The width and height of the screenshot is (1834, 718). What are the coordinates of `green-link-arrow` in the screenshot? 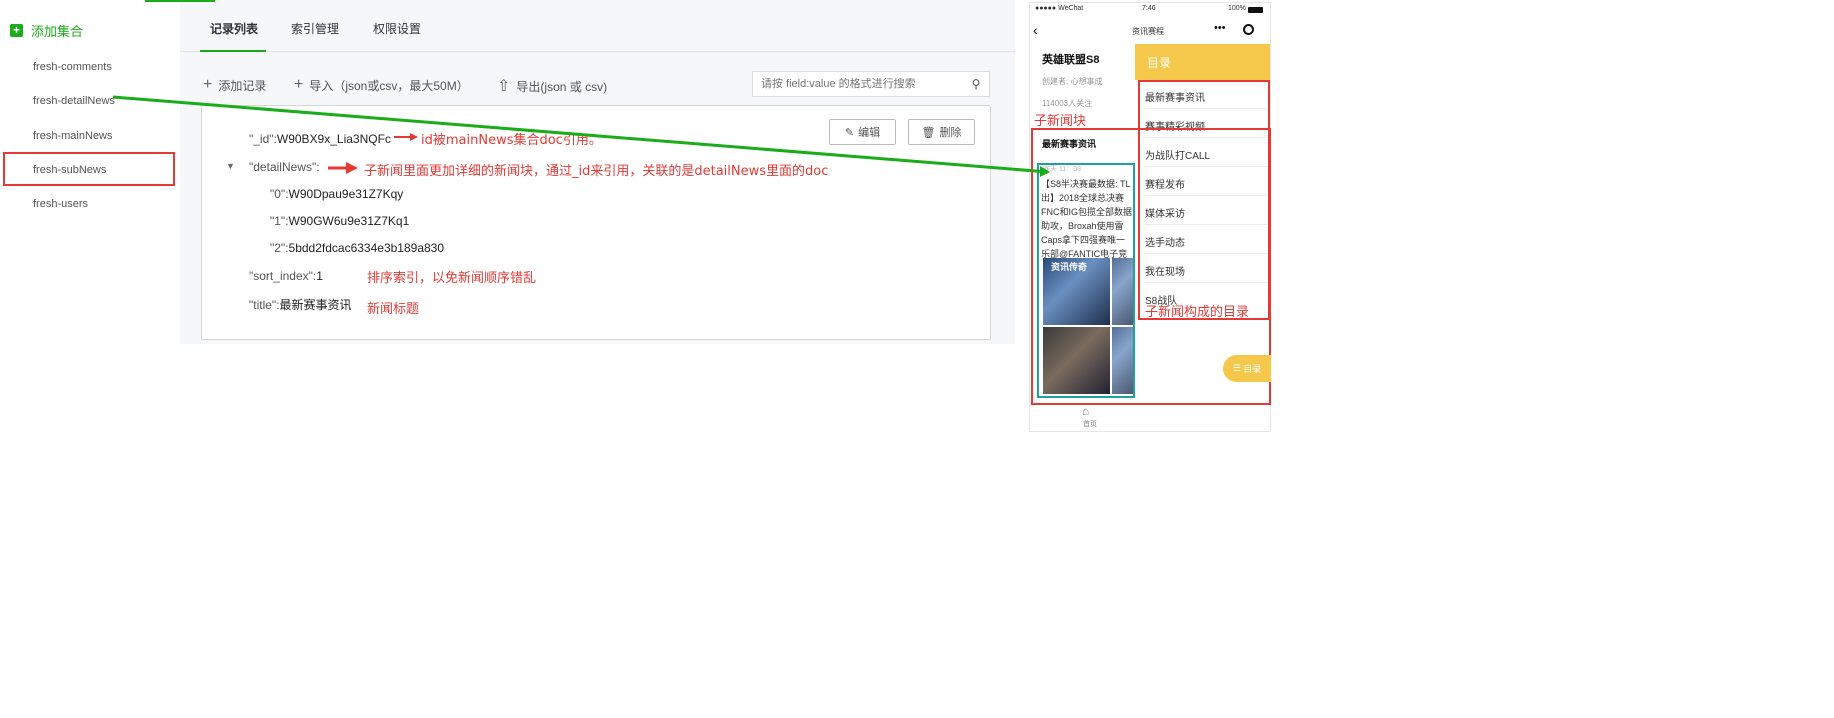 It's located at (580, 134).